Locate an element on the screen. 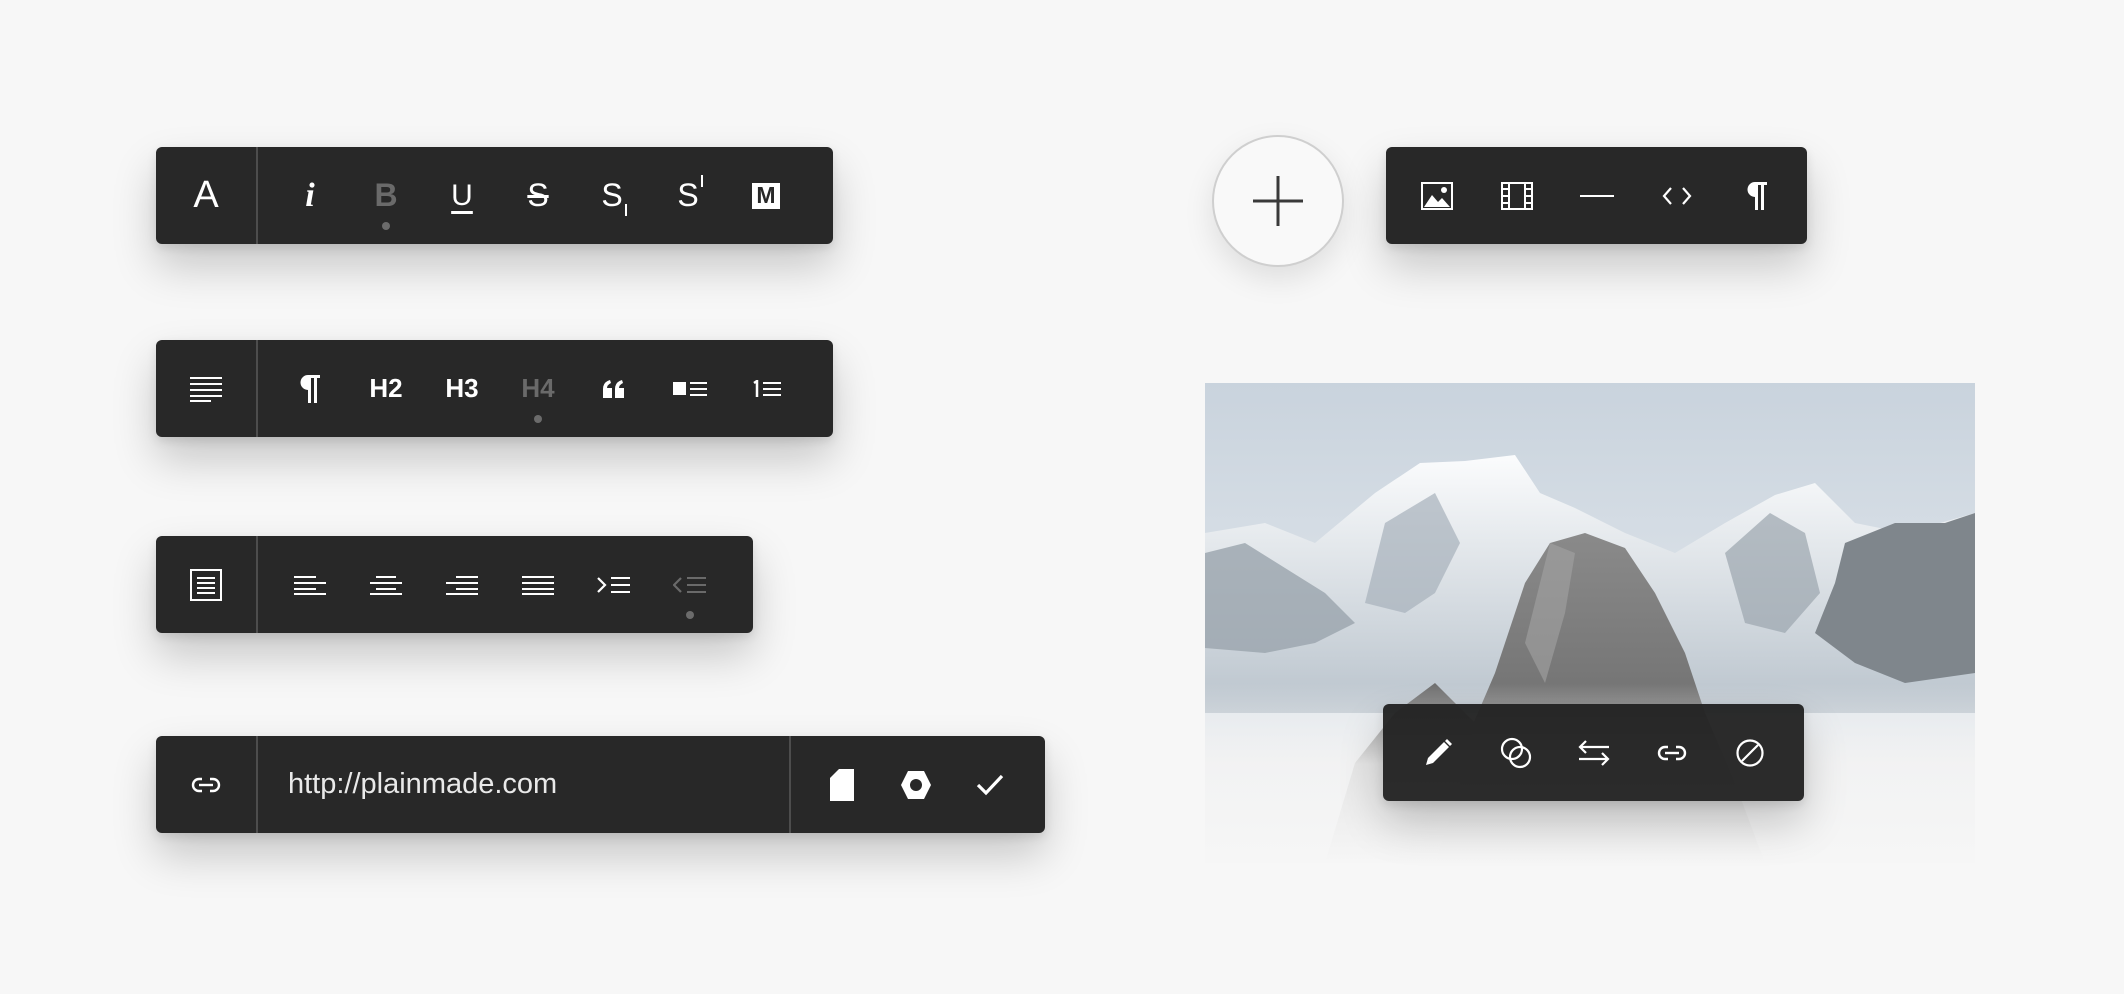 This screenshot has width=2124, height=994. remove-image-button is located at coordinates (1750, 752).